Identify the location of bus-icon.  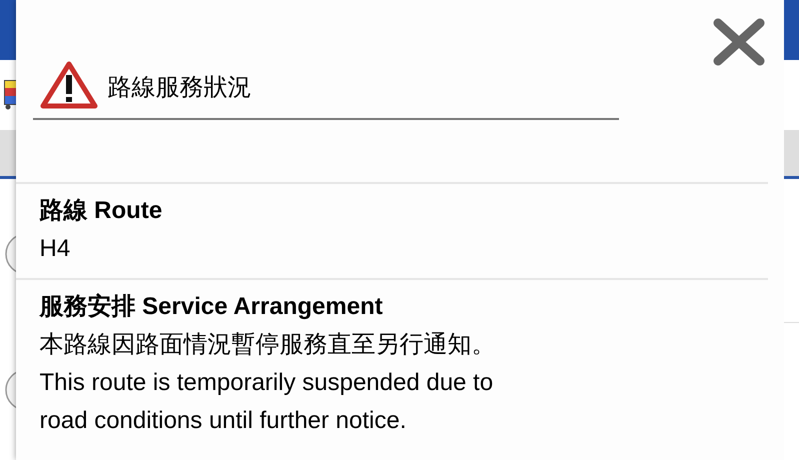
(10, 95).